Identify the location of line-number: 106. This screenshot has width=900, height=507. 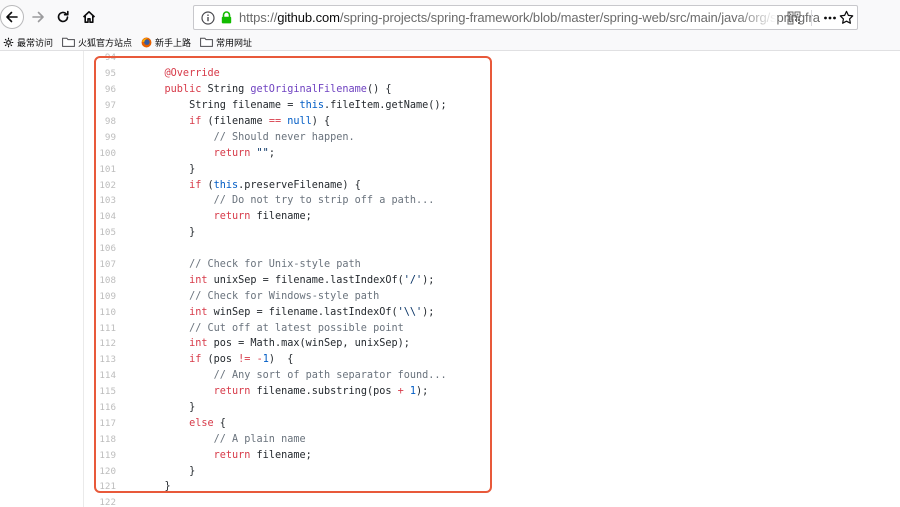
(100, 248).